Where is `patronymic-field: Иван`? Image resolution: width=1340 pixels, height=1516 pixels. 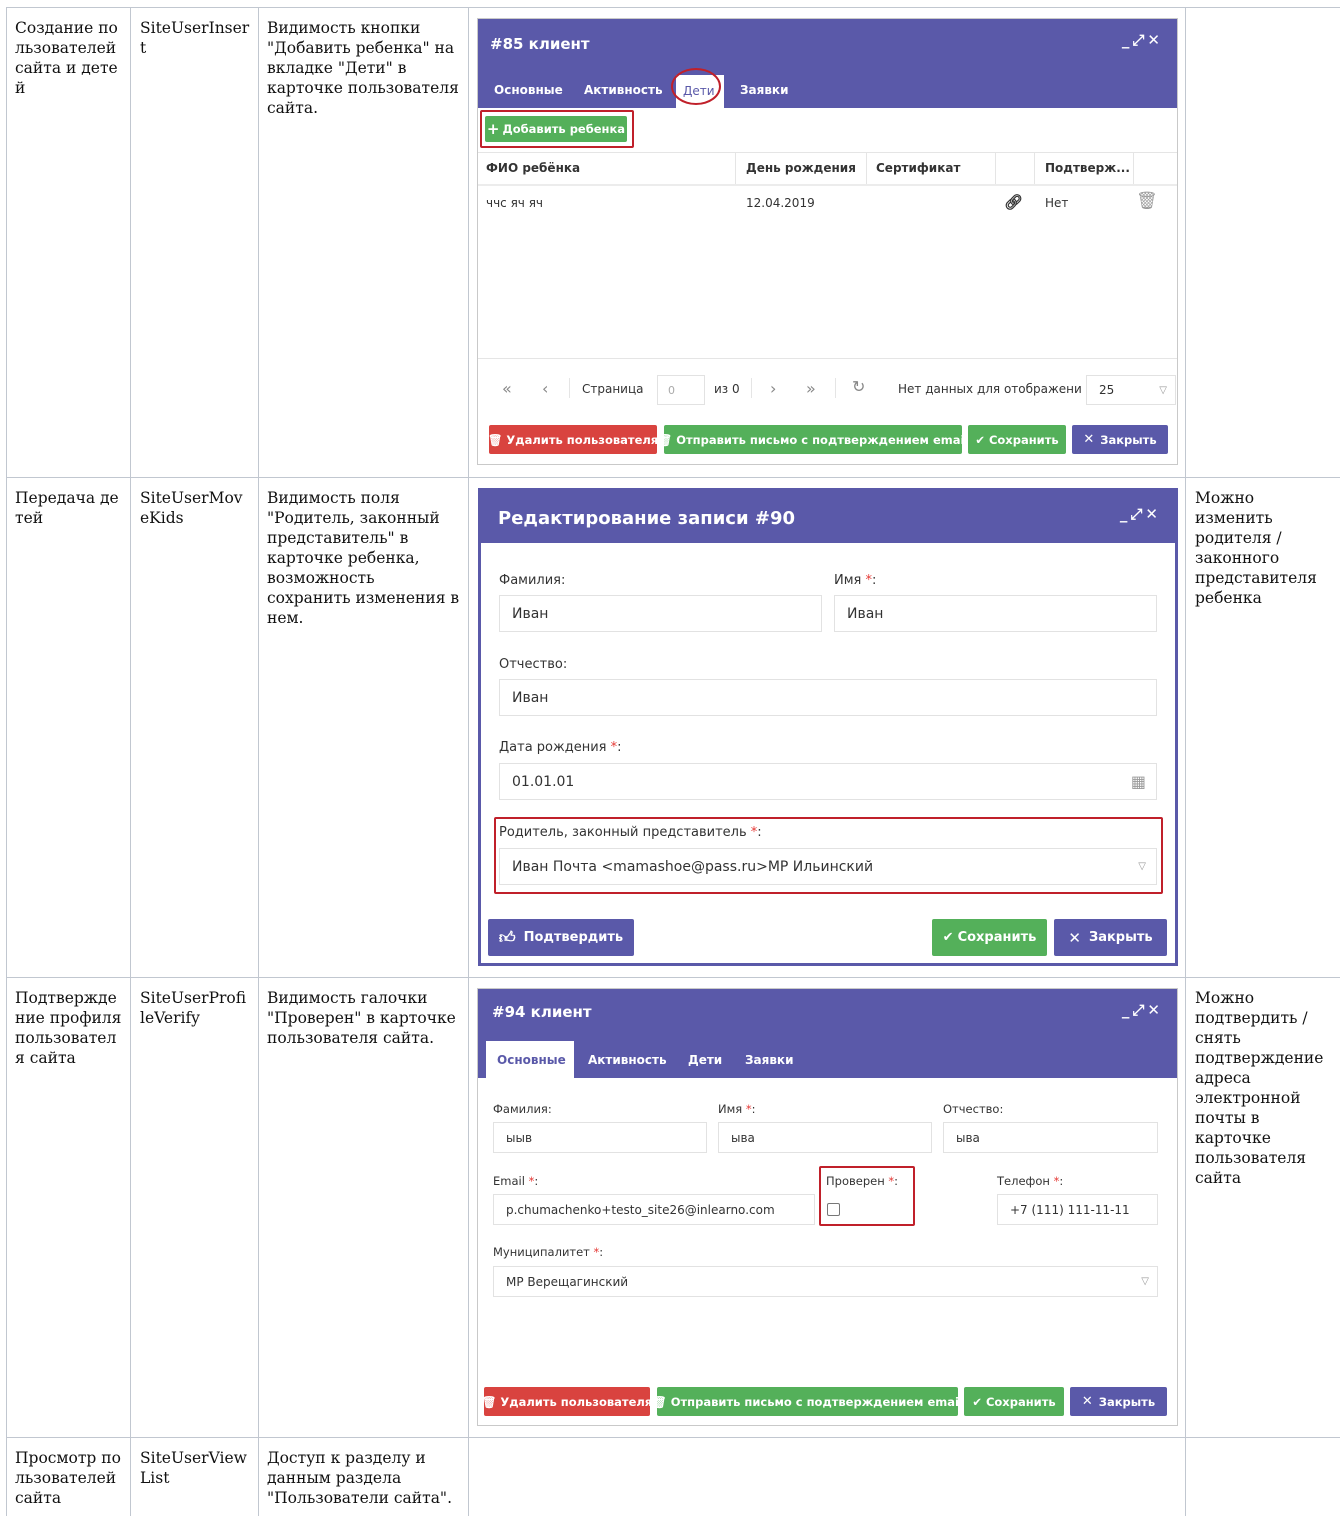 patronymic-field: Иван is located at coordinates (828, 697).